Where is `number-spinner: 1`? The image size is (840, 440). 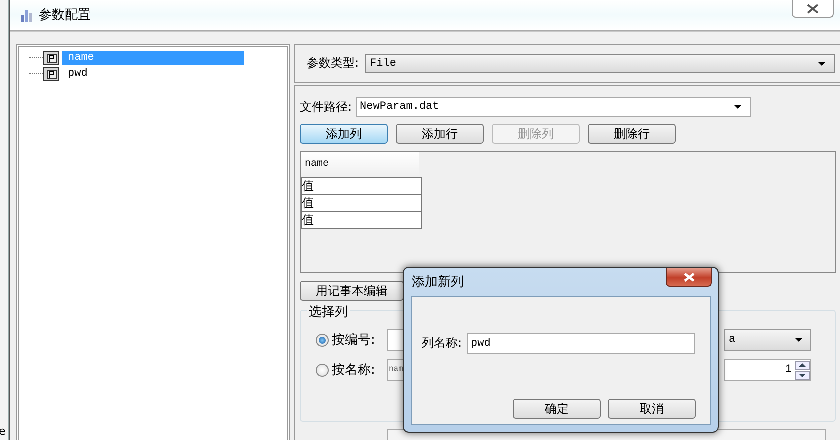
number-spinner: 1 is located at coordinates (767, 370).